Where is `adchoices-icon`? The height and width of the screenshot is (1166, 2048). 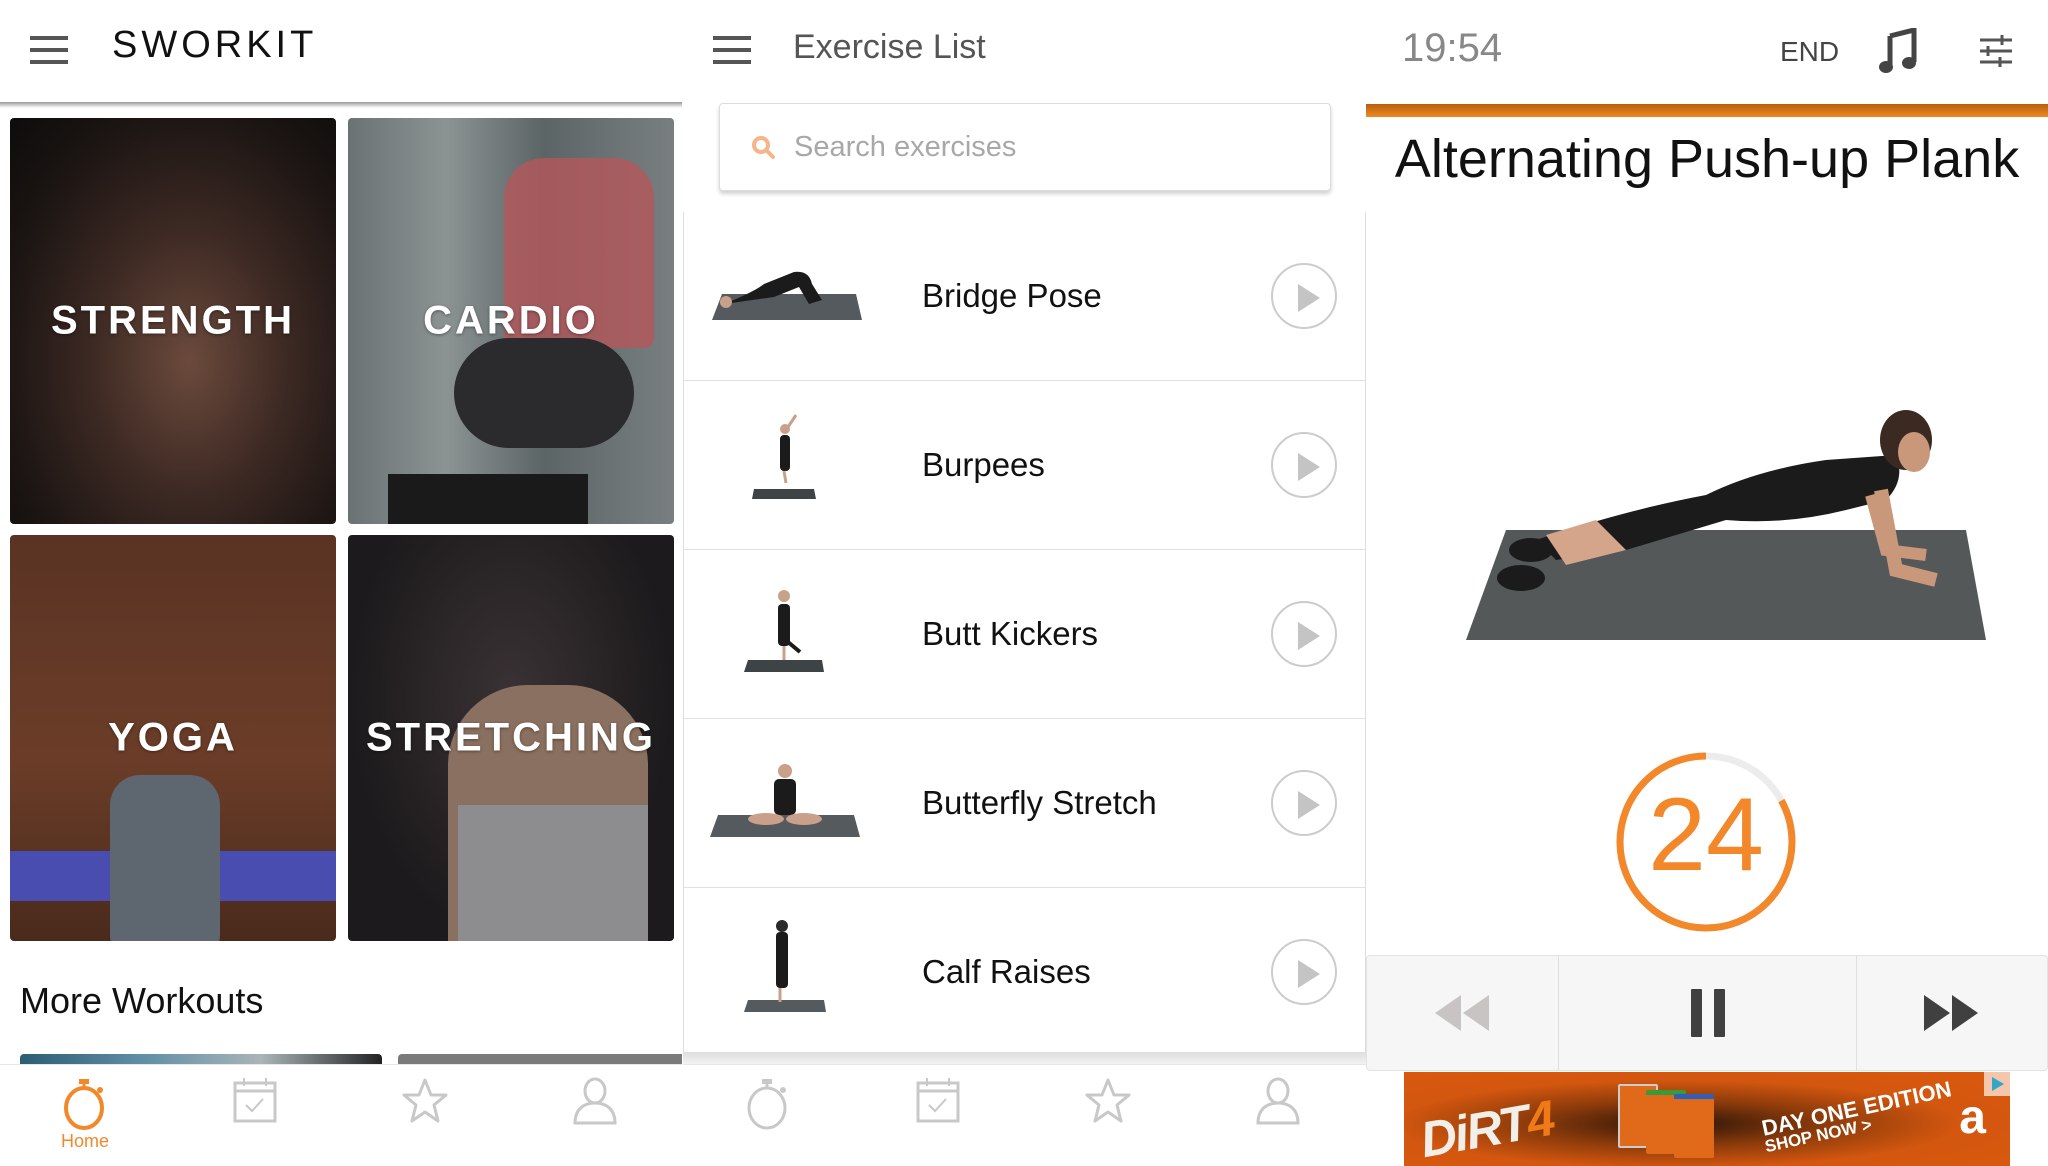
adchoices-icon is located at coordinates (1997, 1084).